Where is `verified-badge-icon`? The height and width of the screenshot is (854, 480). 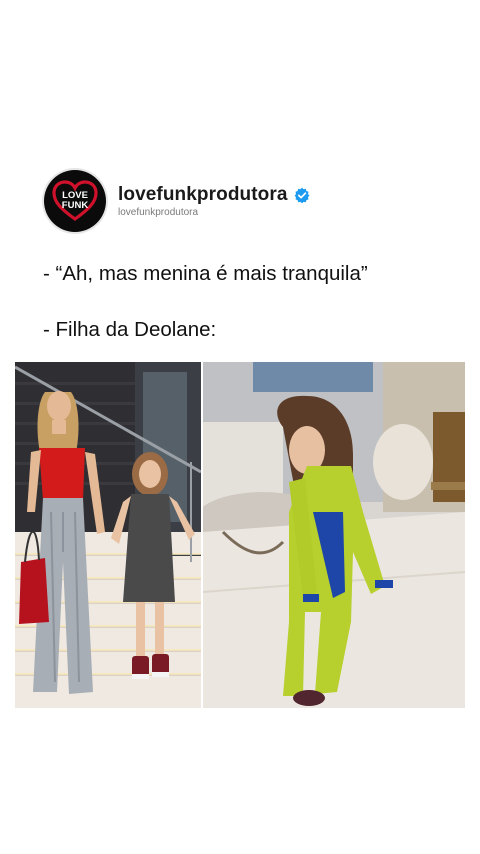 verified-badge-icon is located at coordinates (302, 195).